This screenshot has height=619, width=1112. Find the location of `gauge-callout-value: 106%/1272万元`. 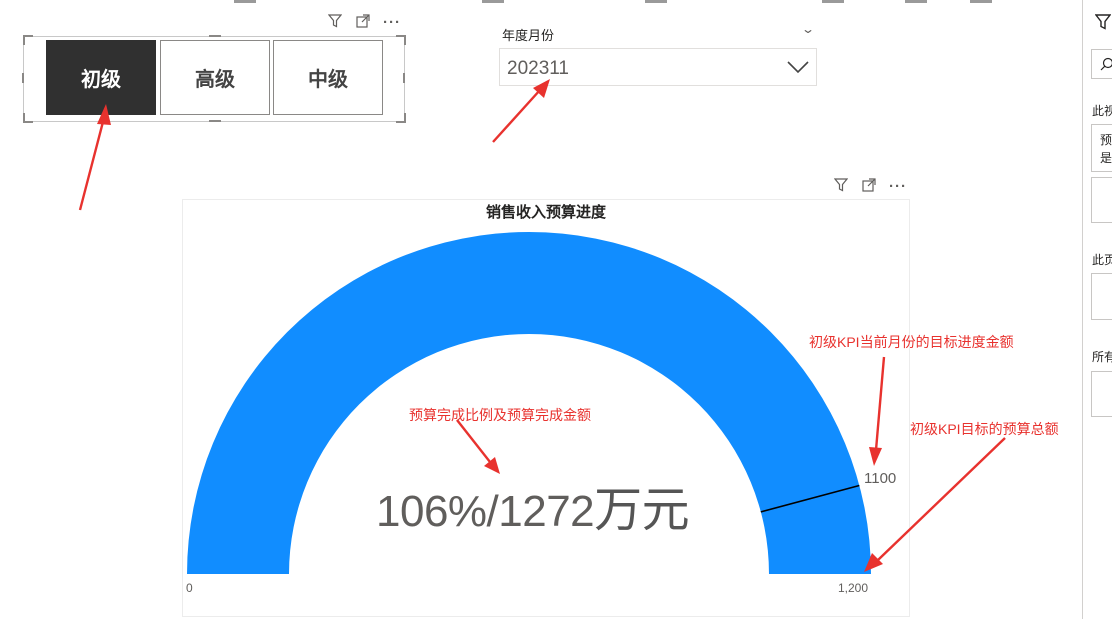

gauge-callout-value: 106%/1272万元 is located at coordinates (533, 505).